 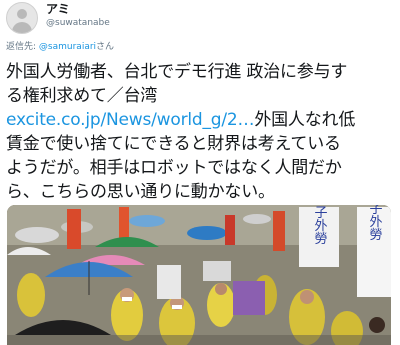 I want to click on tweet-text-line-6: ら、こちらの思い通りに動かない。, so click(x=140, y=192).